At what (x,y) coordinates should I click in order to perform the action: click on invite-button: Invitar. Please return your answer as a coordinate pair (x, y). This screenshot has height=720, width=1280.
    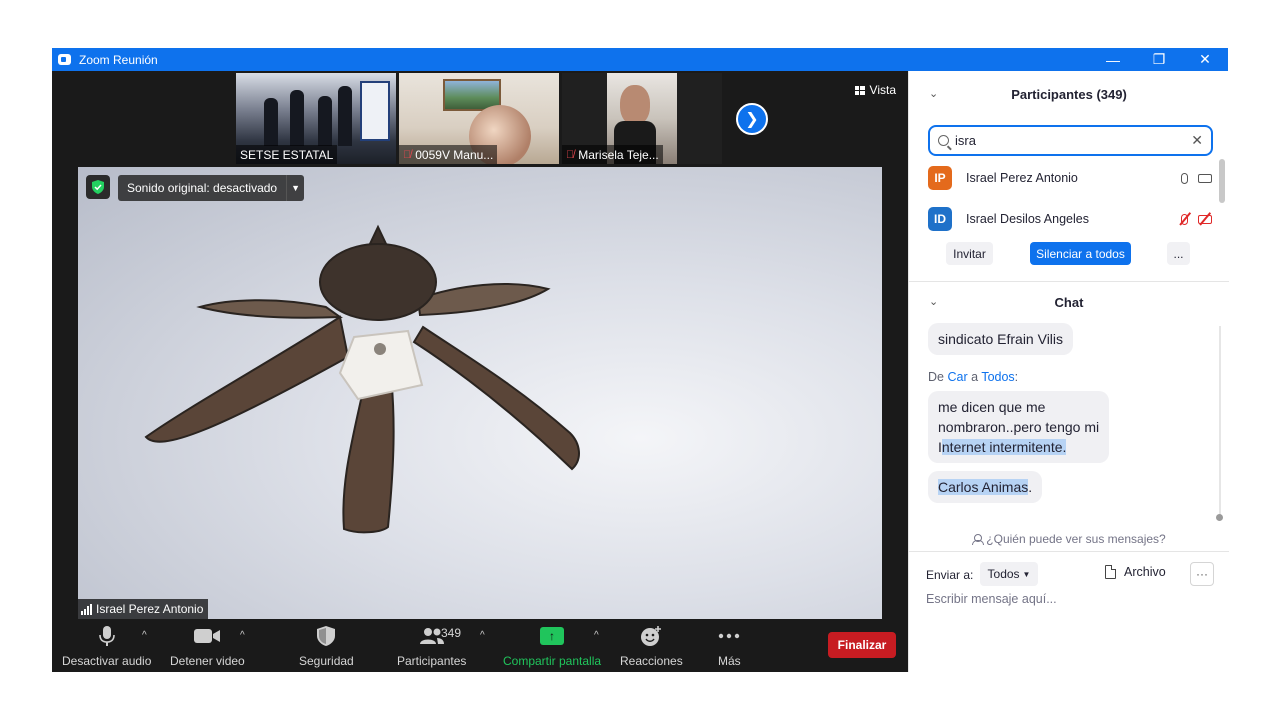
    Looking at the image, I should click on (969, 253).